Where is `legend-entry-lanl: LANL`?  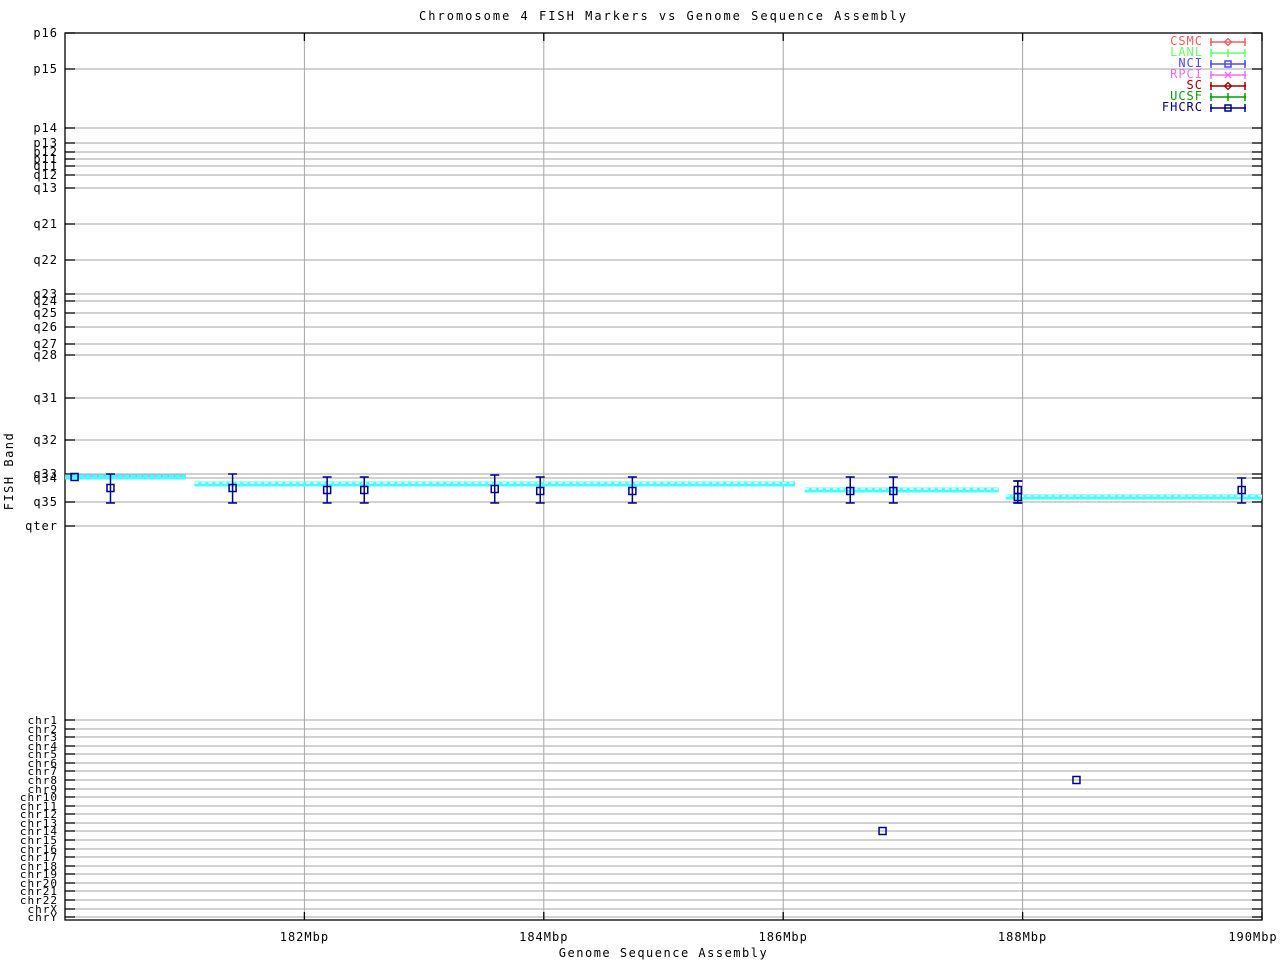
legend-entry-lanl: LANL is located at coordinates (1204, 52).